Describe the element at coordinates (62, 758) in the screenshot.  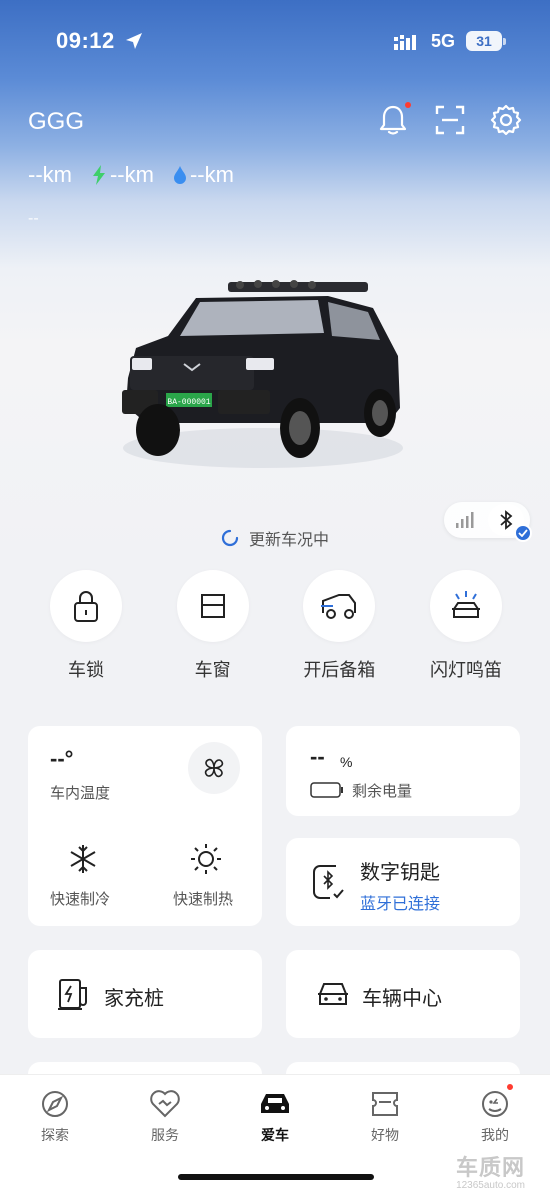
I see `cabin-temp-value: --°` at that location.